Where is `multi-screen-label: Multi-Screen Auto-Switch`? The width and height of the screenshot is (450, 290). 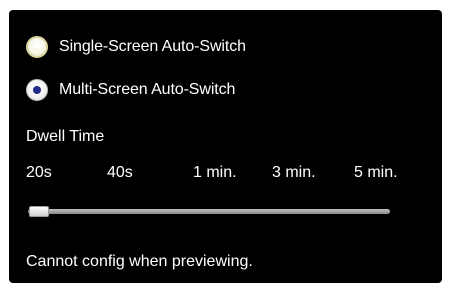 multi-screen-label: Multi-Screen Auto-Switch is located at coordinates (147, 90).